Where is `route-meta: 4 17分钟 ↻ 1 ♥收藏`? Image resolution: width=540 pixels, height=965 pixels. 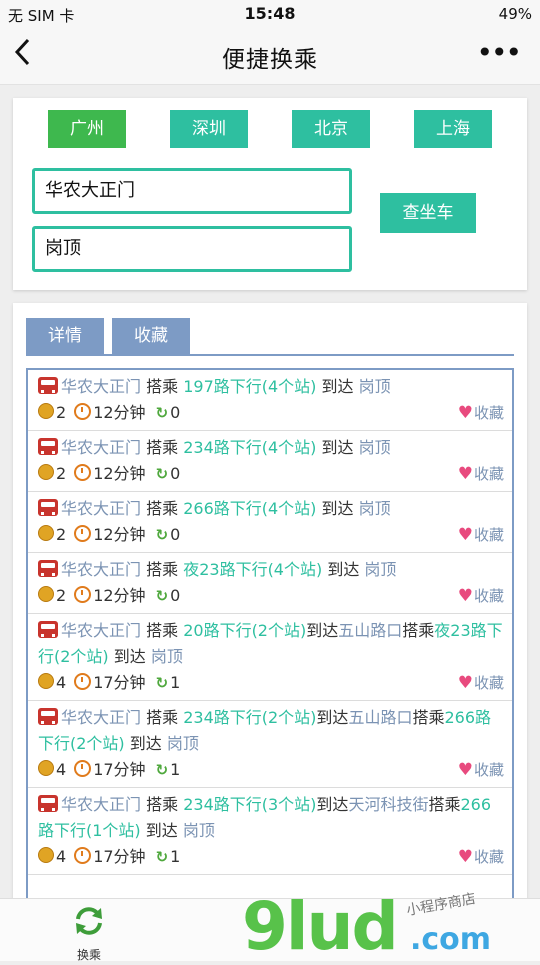 route-meta: 4 17分钟 ↻ 1 ♥收藏 is located at coordinates (271, 857).